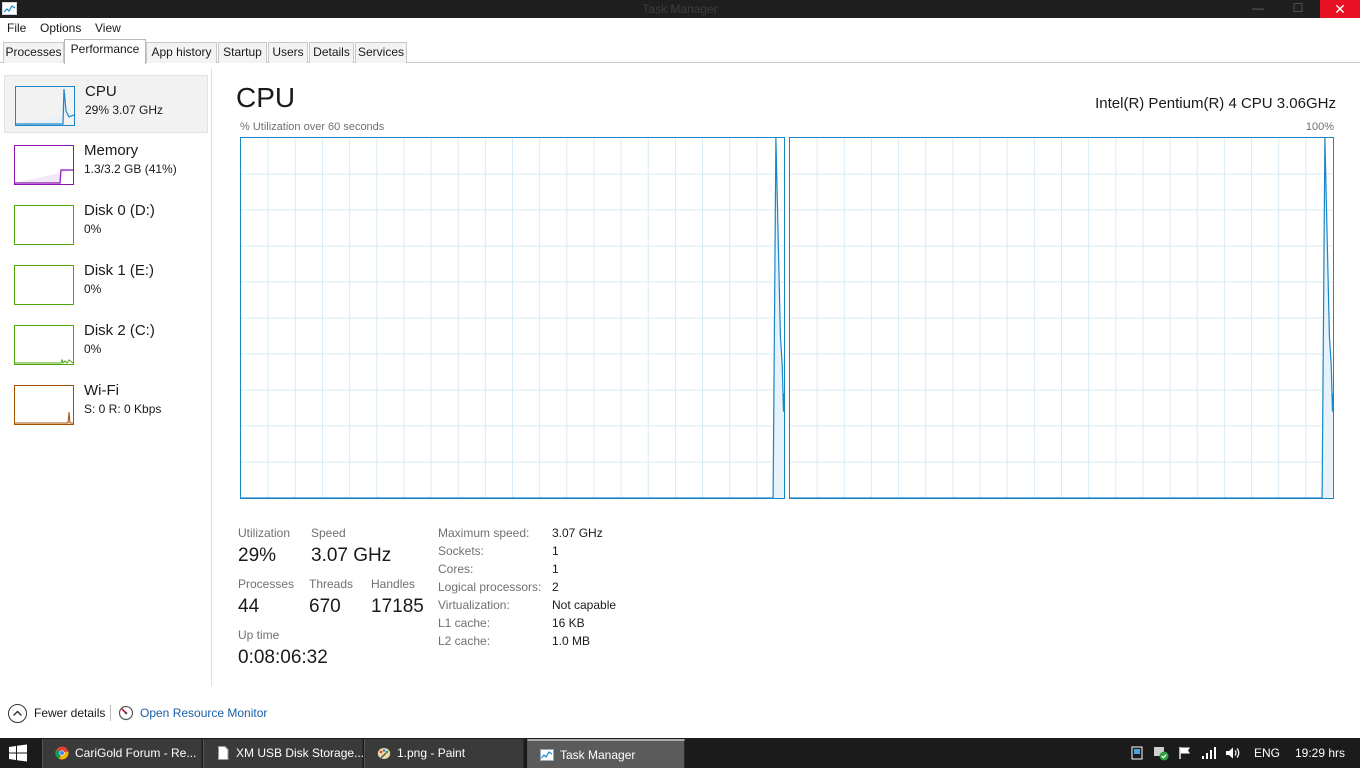 The image size is (1360, 768). What do you see at coordinates (547, 755) in the screenshot?
I see `task-manager-icon` at bounding box center [547, 755].